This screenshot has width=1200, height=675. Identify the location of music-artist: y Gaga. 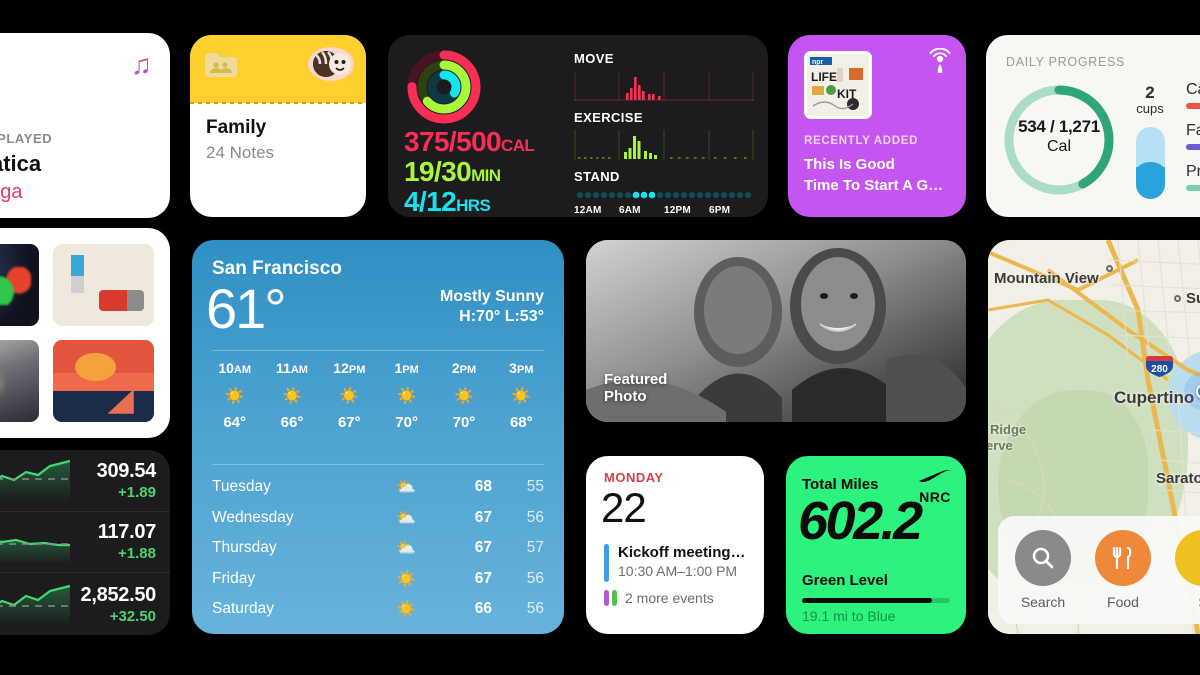
(11, 192).